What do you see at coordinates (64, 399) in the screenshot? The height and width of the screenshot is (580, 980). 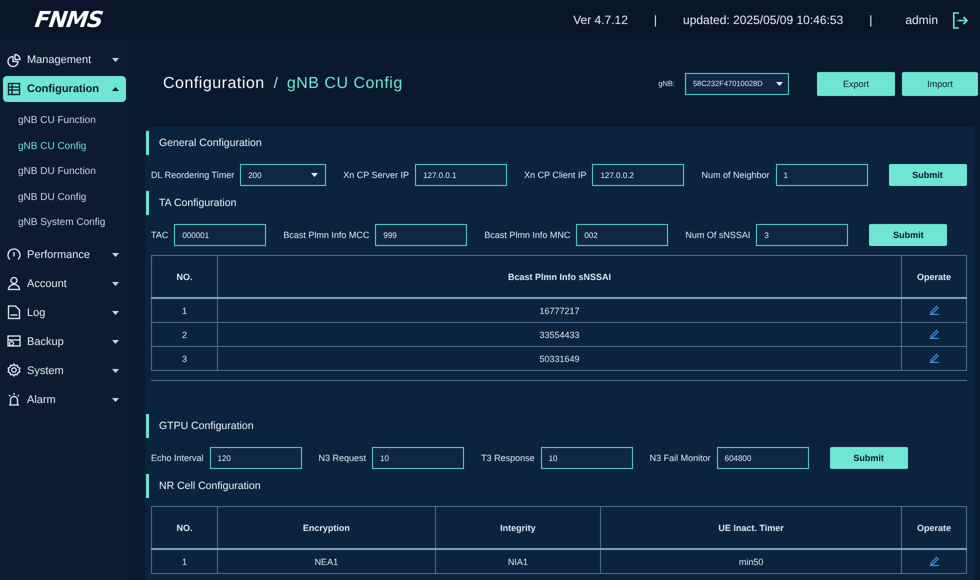 I see `nav-item: Alarm` at bounding box center [64, 399].